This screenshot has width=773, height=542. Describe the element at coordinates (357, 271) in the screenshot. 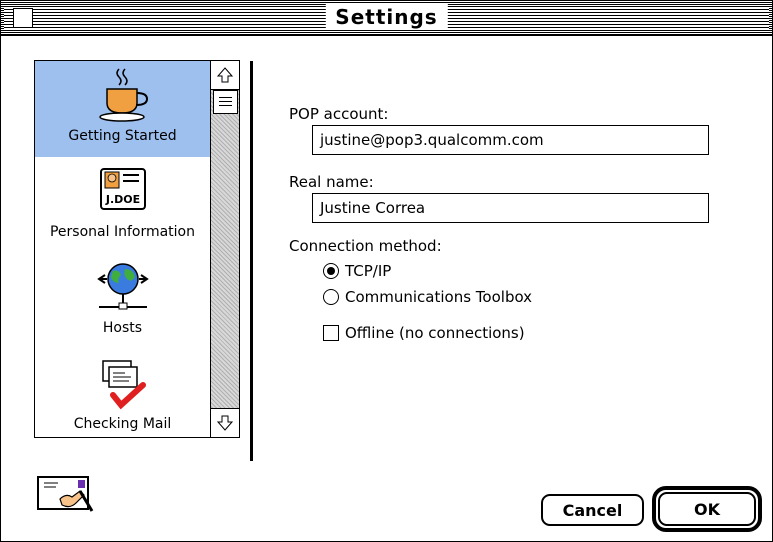

I see `tcp-ip-radio: TCP/IP` at that location.